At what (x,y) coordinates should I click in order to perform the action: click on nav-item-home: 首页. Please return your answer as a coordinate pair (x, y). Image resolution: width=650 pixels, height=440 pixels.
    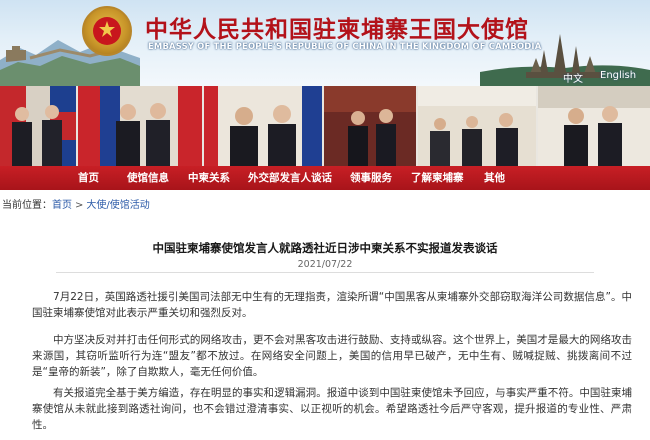
    Looking at the image, I should click on (88, 178).